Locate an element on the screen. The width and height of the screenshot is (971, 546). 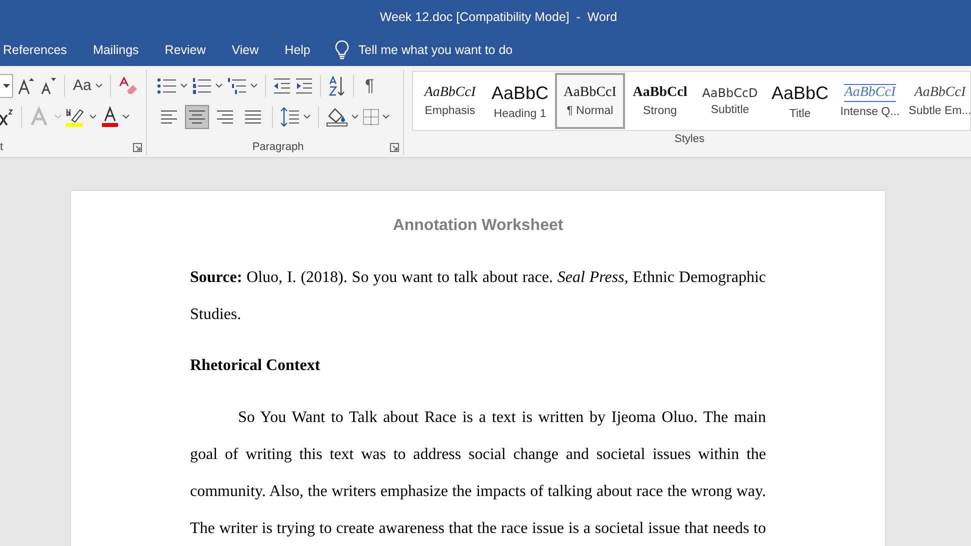
style-option: AaBbC Heading 1 is located at coordinates (520, 101).